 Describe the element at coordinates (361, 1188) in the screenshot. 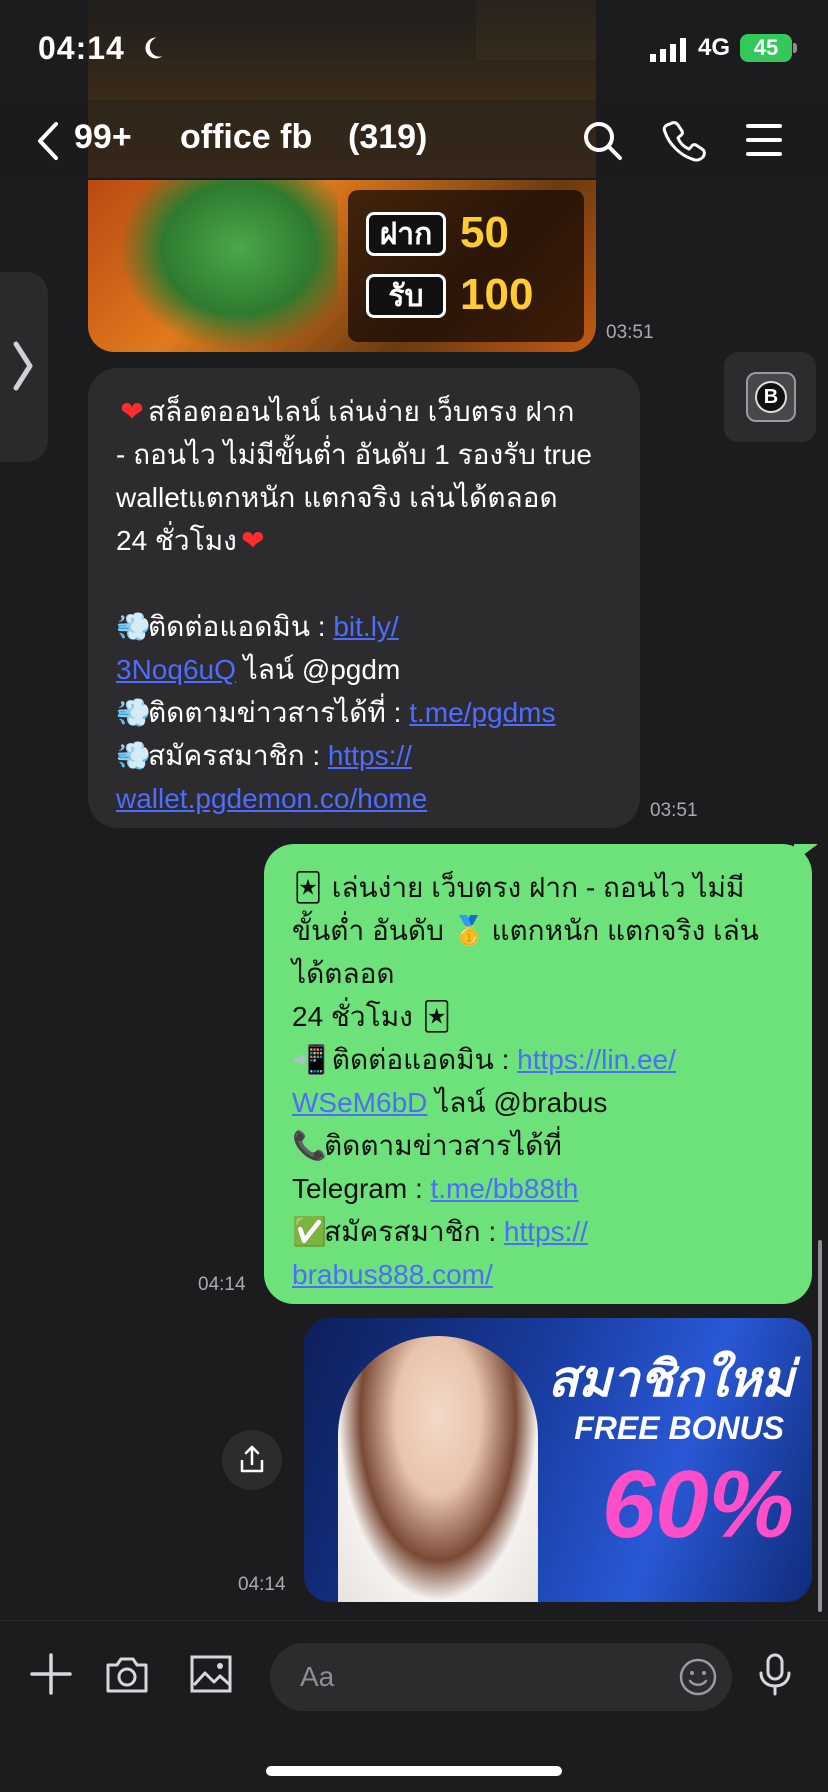

I see `telegram-label: Telegram :` at that location.